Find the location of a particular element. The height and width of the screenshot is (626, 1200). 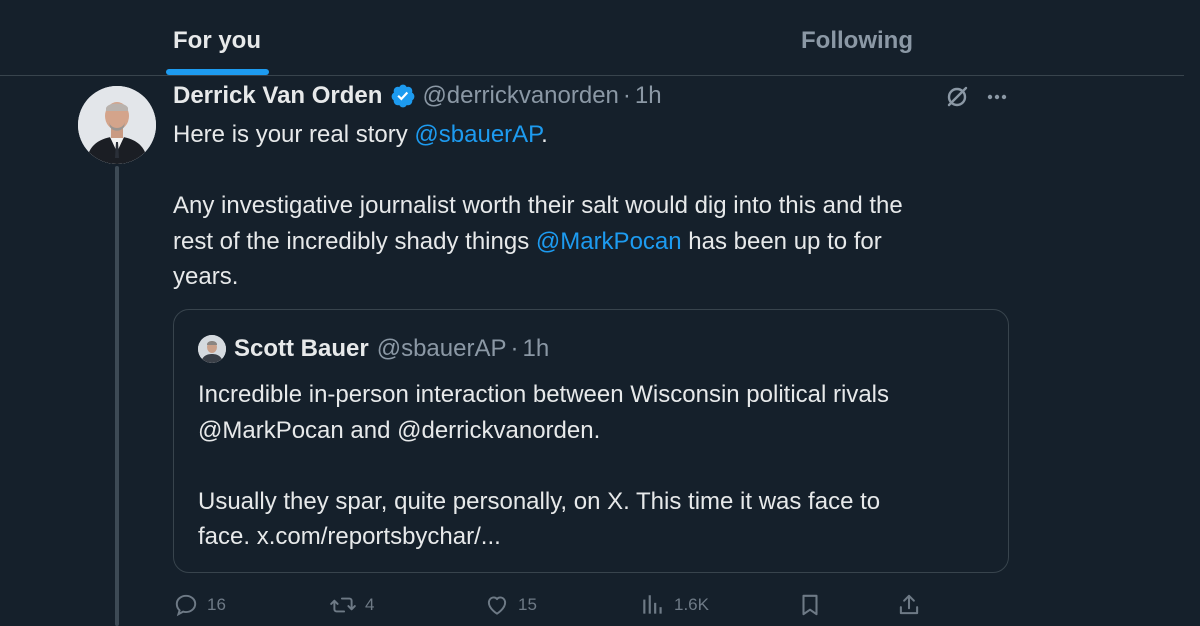

verified-badge-icon is located at coordinates (403, 96).